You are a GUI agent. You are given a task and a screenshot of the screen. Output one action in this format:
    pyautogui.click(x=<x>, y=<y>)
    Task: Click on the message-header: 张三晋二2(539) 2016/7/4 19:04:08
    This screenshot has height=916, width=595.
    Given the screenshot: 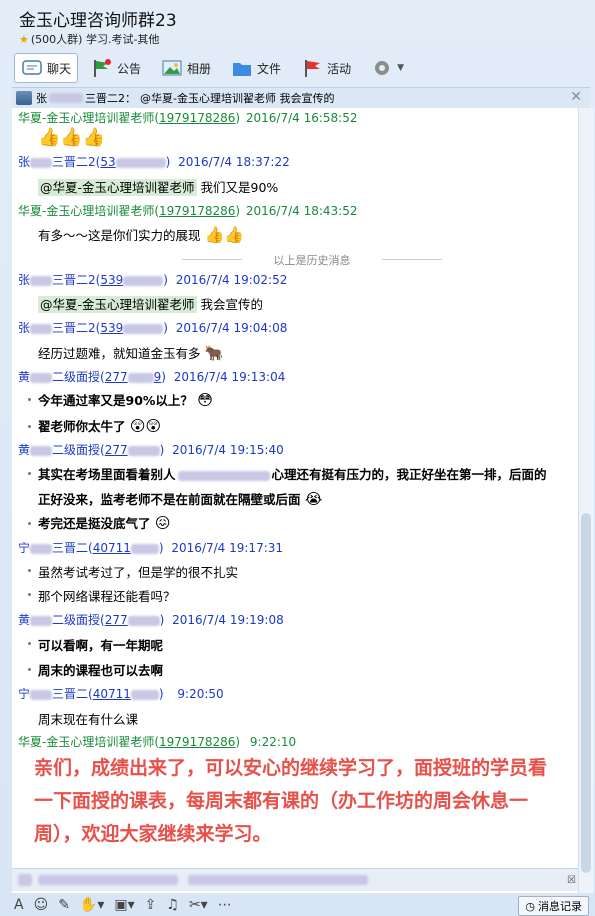 What is the action you would take?
    pyautogui.click(x=153, y=328)
    